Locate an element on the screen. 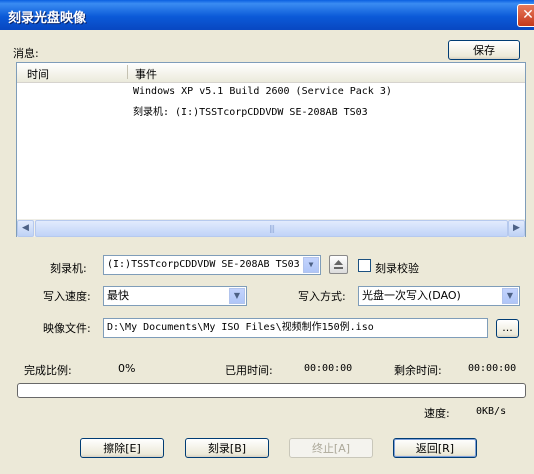 Image resolution: width=534 pixels, height=474 pixels. write-mode-select: 光盘一次写入(DAO) ▼ is located at coordinates (439, 296).